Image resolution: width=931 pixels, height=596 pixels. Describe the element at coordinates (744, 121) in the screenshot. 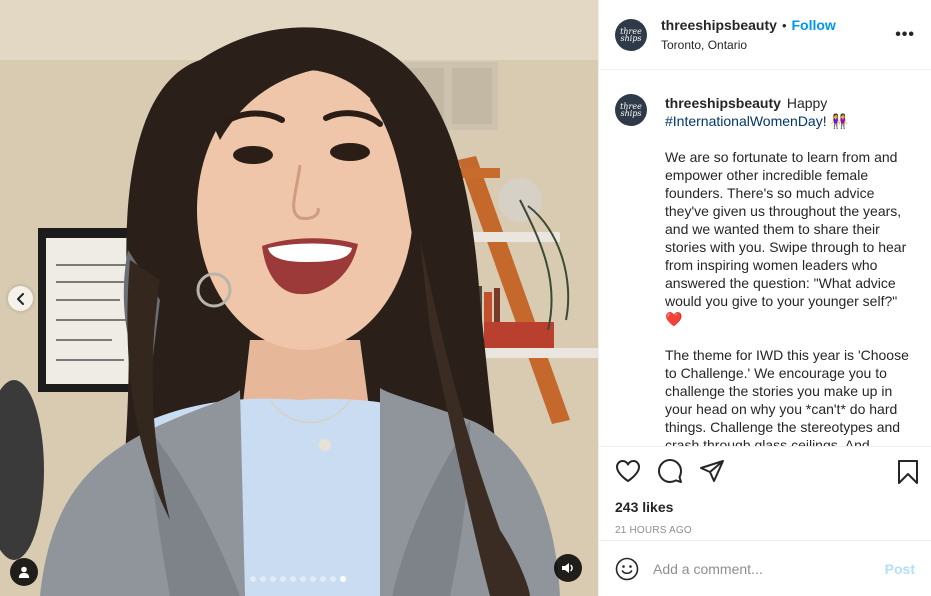

I see `caption-hashtag: #InternationalWomenDay` at that location.